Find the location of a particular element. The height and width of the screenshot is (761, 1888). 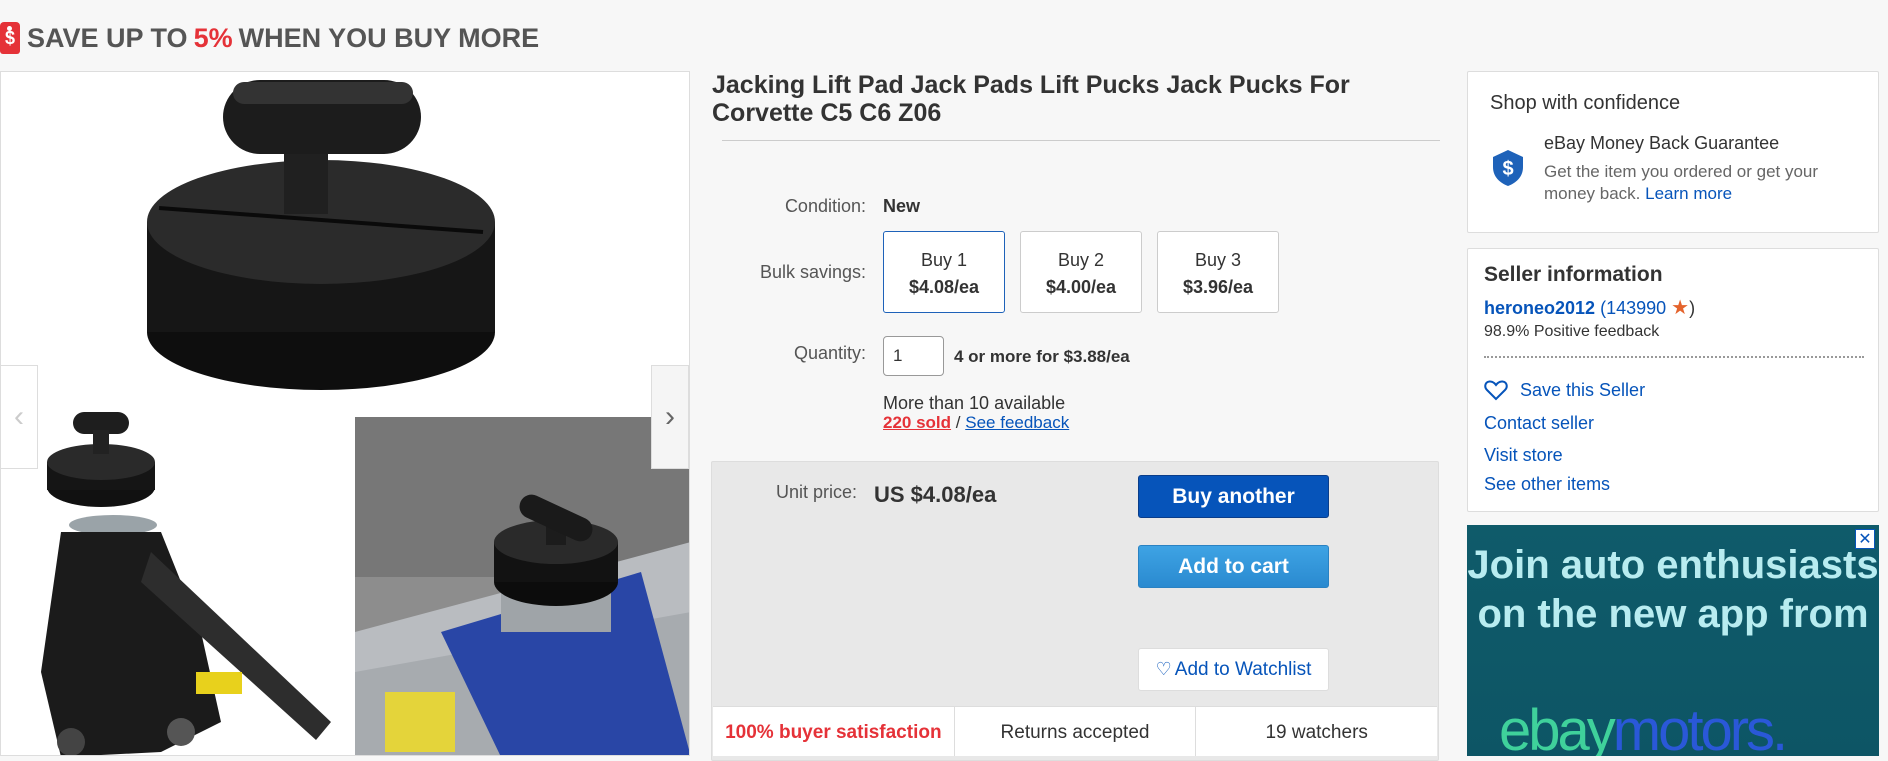

bulk-option-buy-2: Buy 2 $4.00/ea is located at coordinates (1081, 272).